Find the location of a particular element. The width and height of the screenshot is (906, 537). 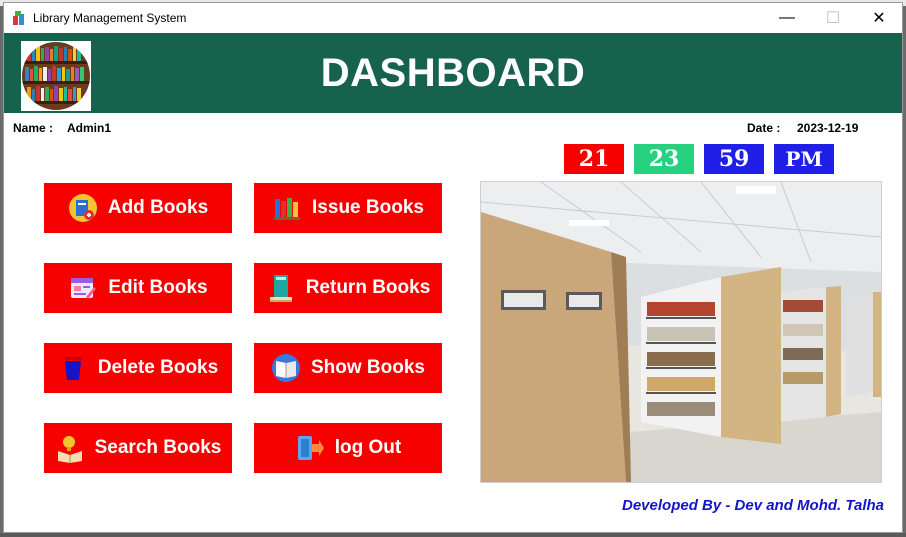

issue-books-label: Issue Books is located at coordinates (368, 207).